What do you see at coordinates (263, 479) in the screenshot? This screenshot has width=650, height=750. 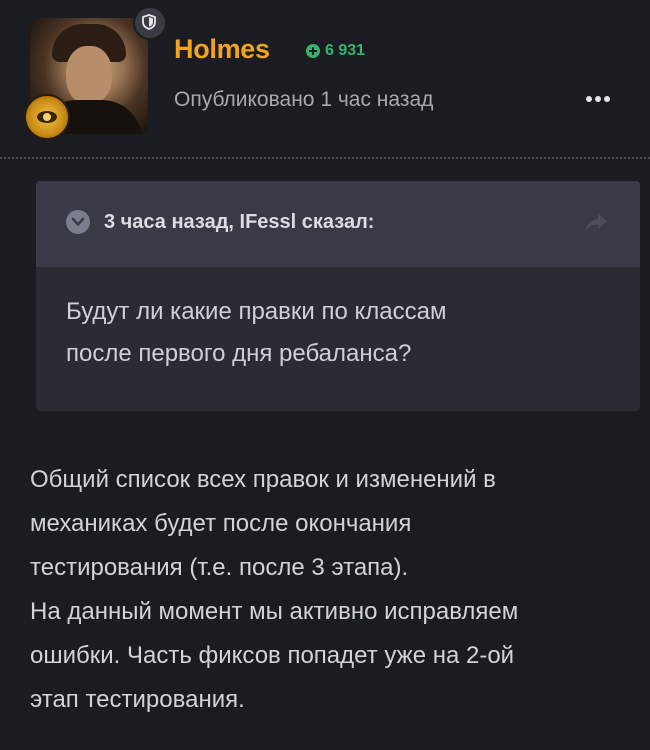 I see `content-line: Общий список всех правок и изменений в` at bounding box center [263, 479].